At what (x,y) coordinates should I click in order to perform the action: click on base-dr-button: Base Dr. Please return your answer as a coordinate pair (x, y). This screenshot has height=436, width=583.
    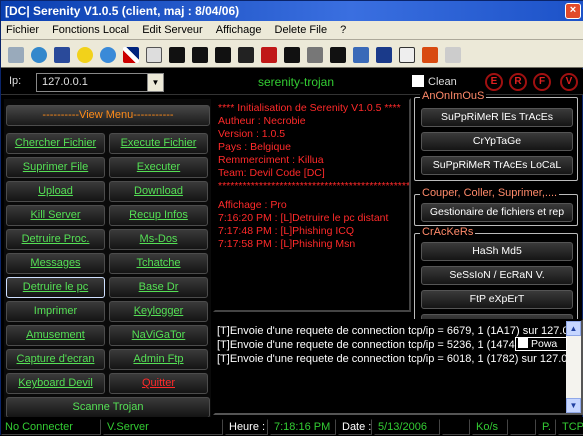
    Looking at the image, I should click on (158, 287).